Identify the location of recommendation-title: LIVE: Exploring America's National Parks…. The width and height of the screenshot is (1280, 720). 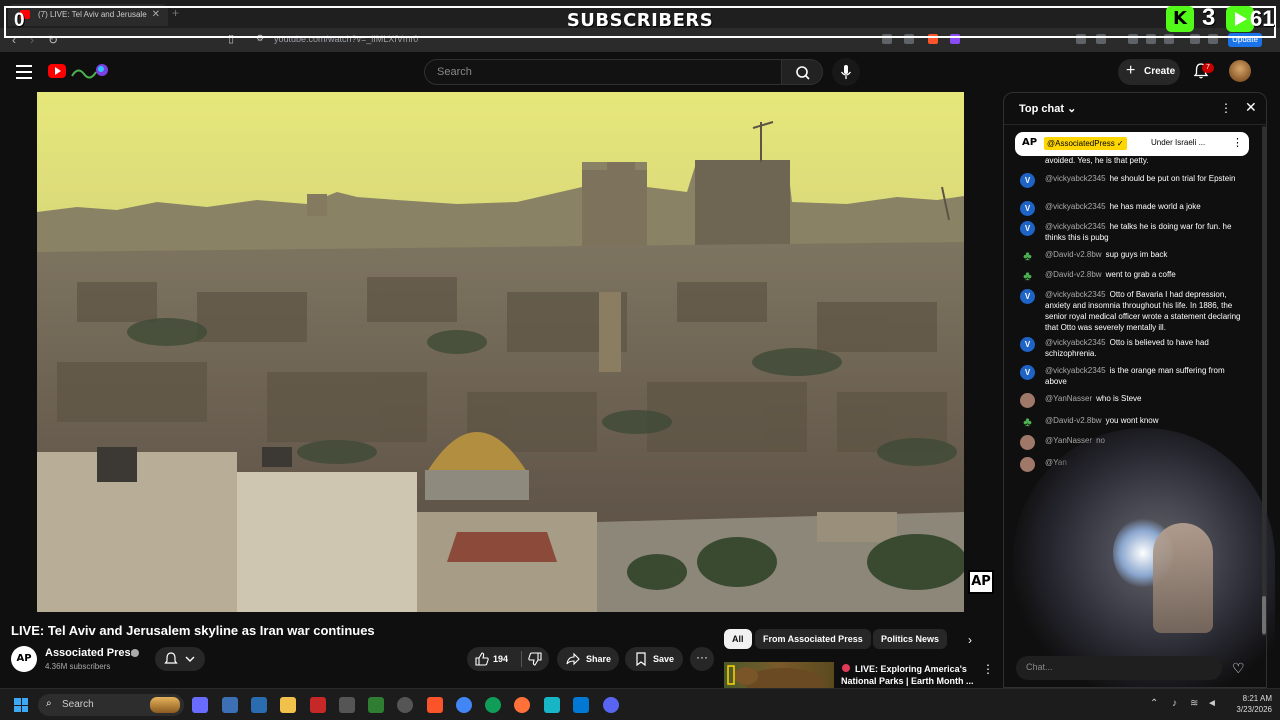
(908, 675).